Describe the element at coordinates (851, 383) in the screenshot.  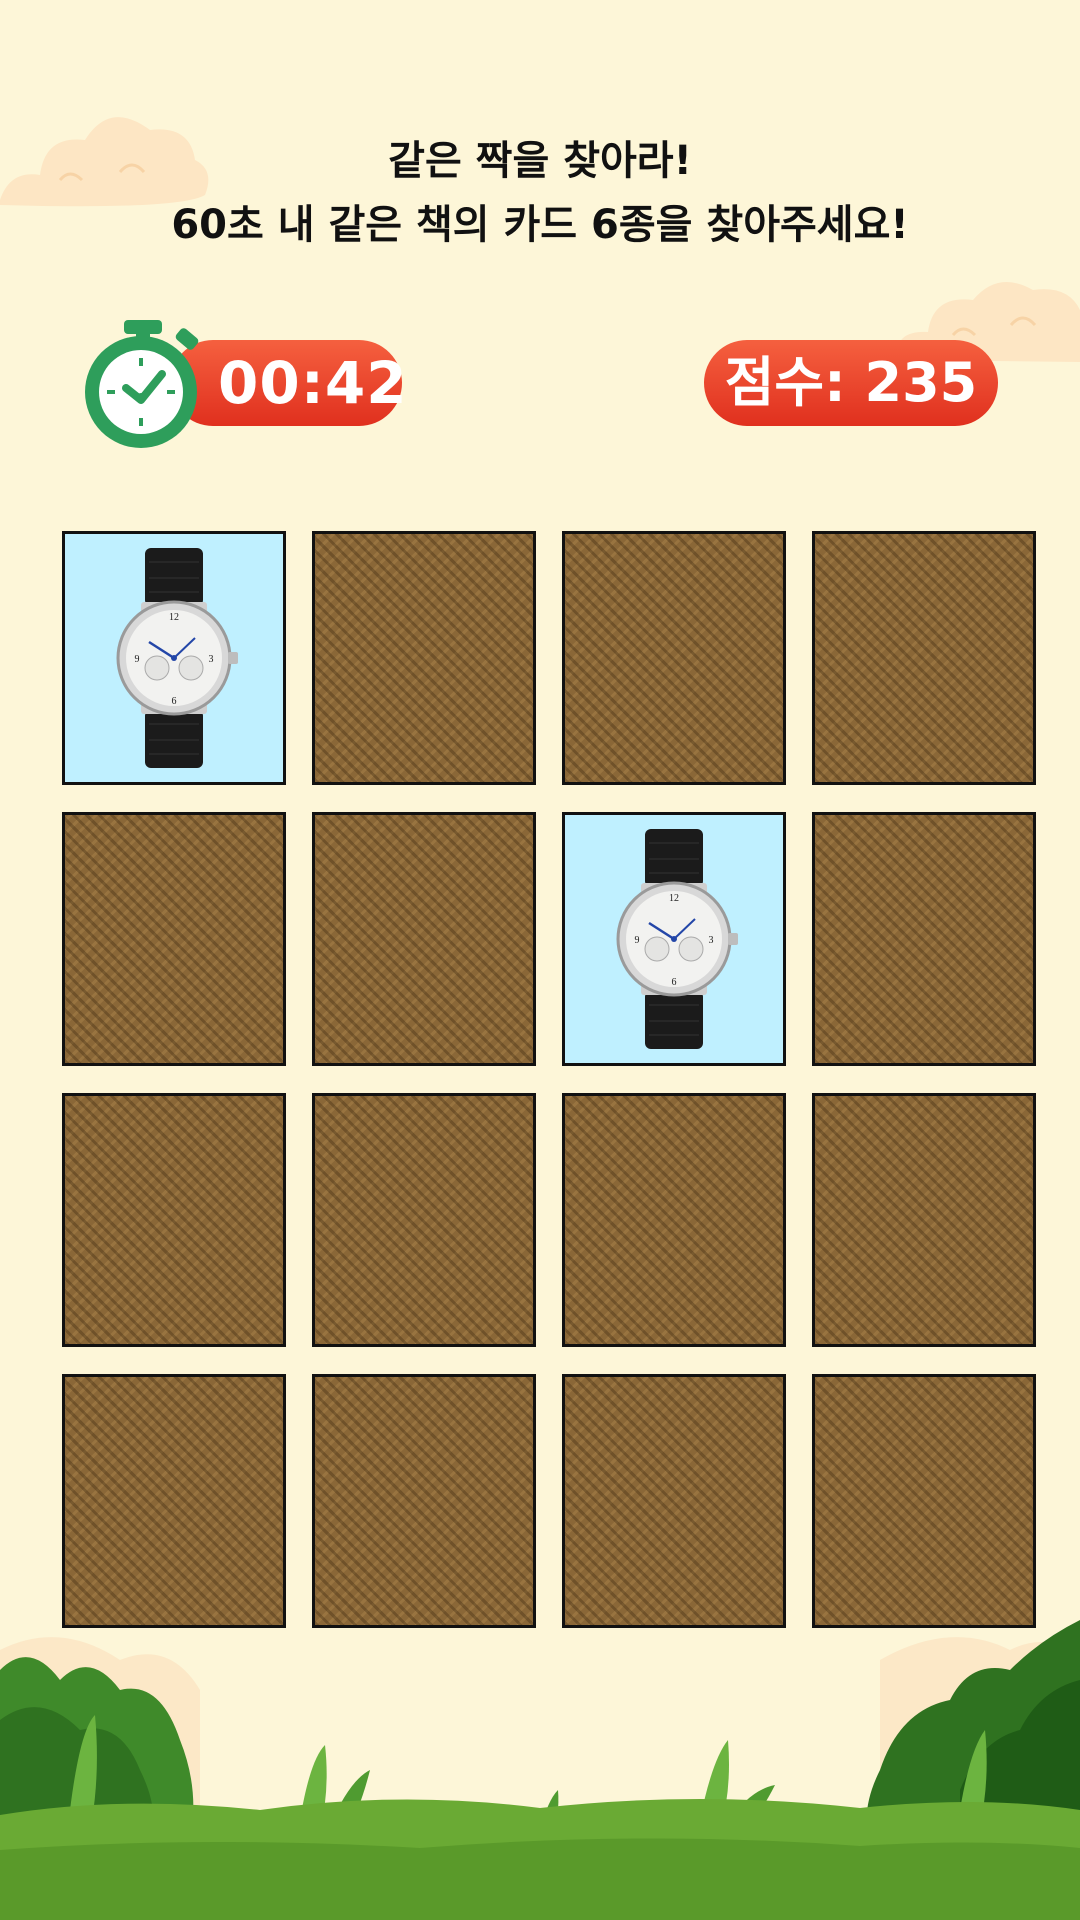
I see `score-pill: 점수: 235` at that location.